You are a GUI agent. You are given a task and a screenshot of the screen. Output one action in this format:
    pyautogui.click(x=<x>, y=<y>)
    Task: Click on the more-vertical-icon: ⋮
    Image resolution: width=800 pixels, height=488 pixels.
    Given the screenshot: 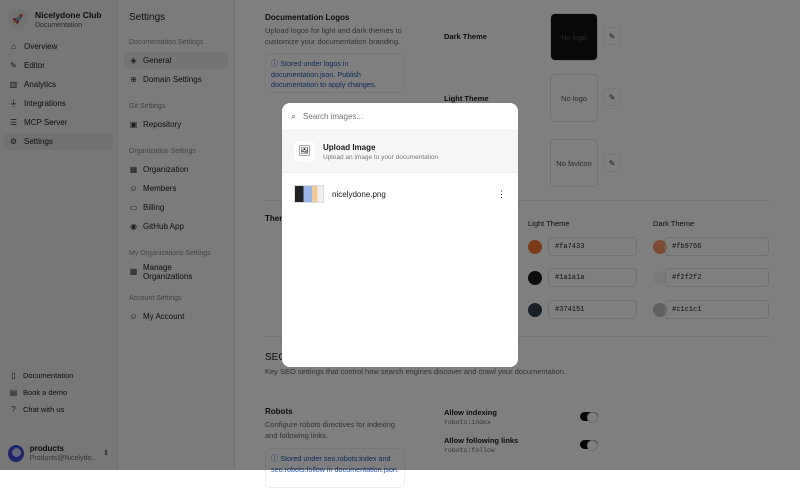 What is the action you would take?
    pyautogui.click(x=501, y=194)
    